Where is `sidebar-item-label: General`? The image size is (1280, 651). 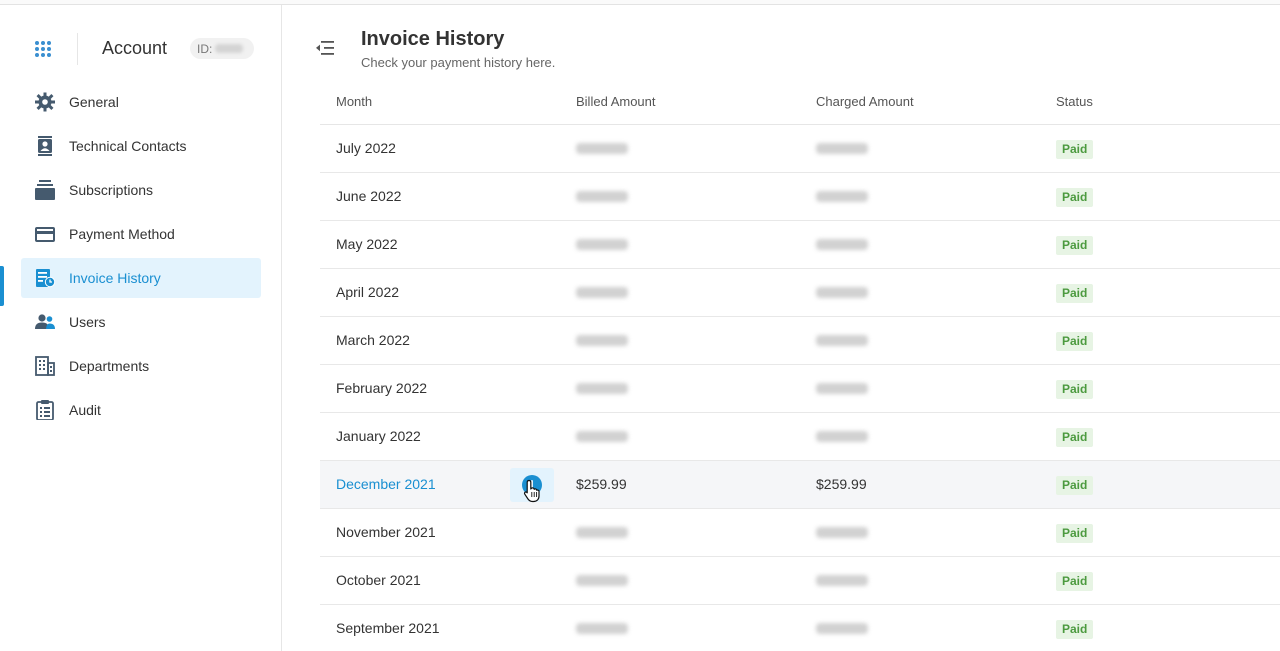
sidebar-item-label: General is located at coordinates (94, 102).